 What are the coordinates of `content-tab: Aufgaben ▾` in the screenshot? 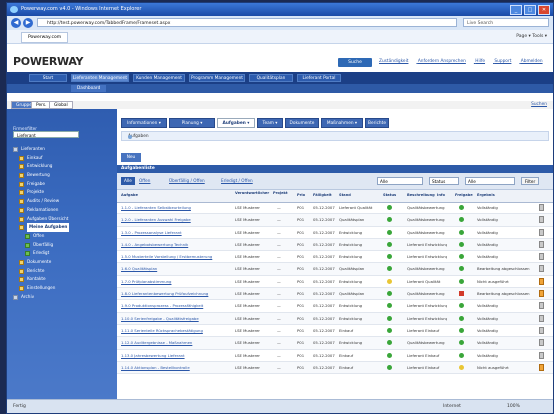 It's located at (236, 123).